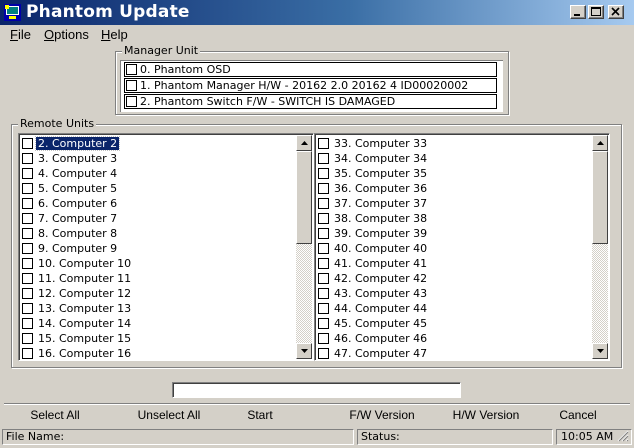  I want to click on close-icon, so click(615, 11).